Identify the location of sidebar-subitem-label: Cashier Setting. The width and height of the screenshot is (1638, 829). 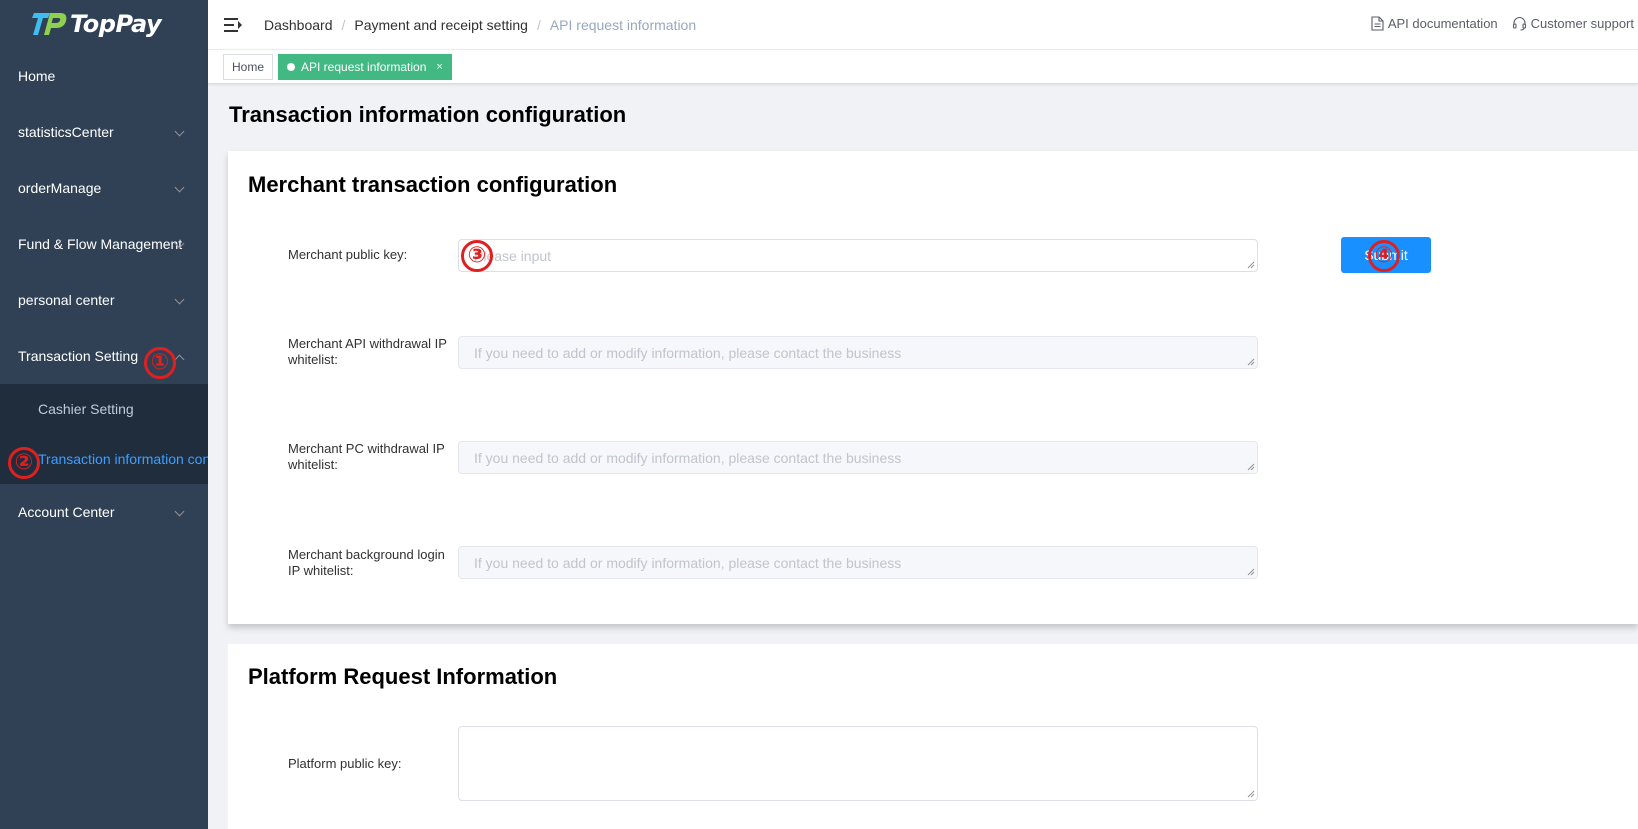
(86, 409).